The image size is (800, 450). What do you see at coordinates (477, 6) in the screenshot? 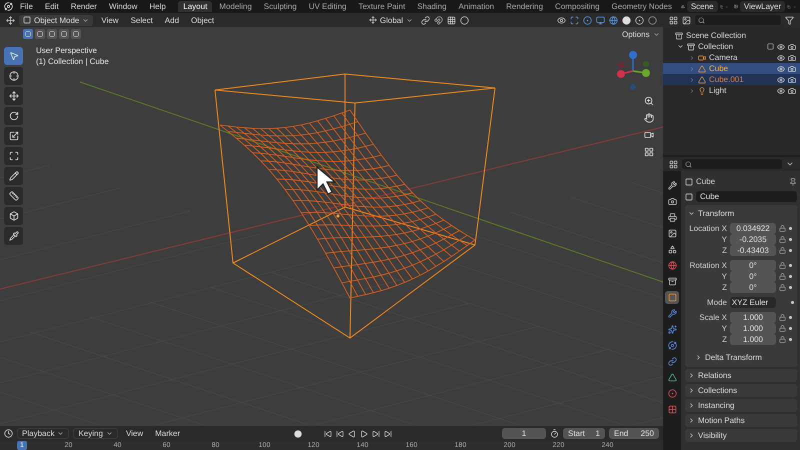
I see `workspace-tab: Animation` at bounding box center [477, 6].